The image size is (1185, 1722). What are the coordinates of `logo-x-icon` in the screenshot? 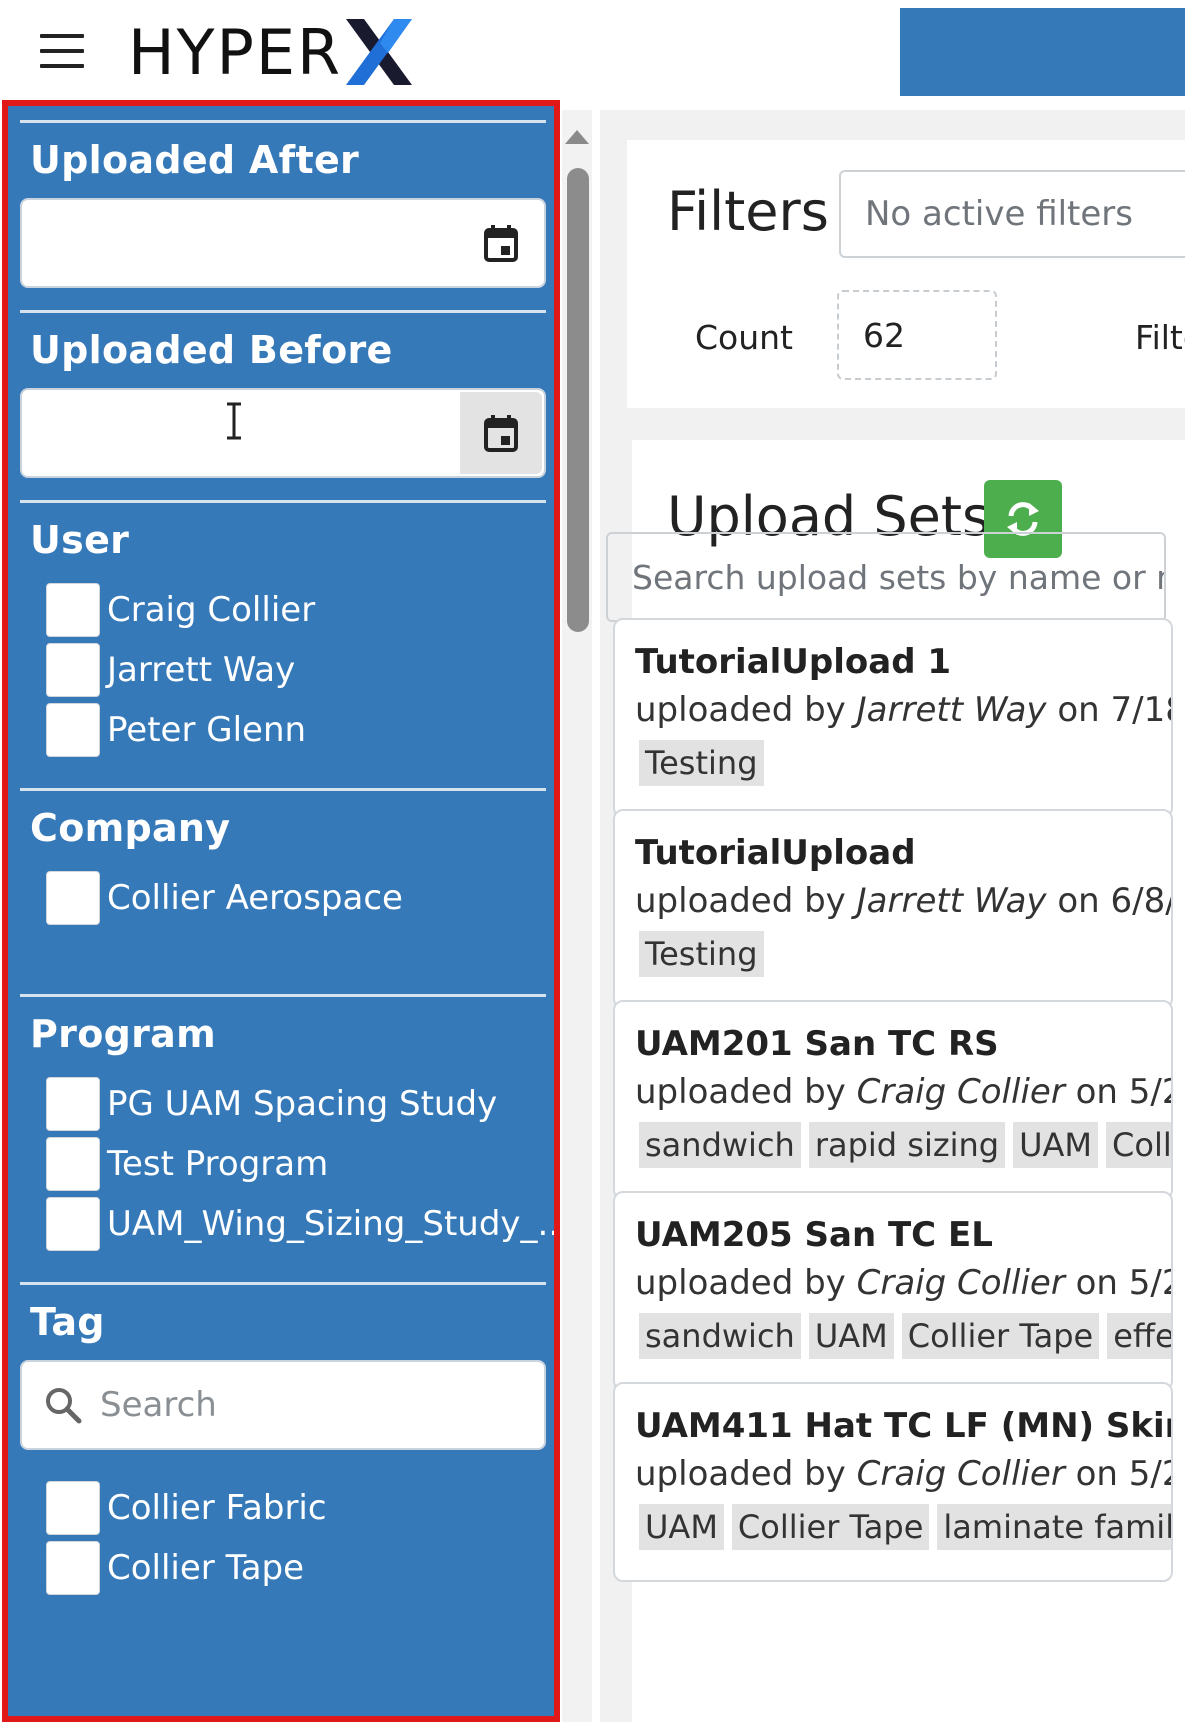 It's located at (379, 52).